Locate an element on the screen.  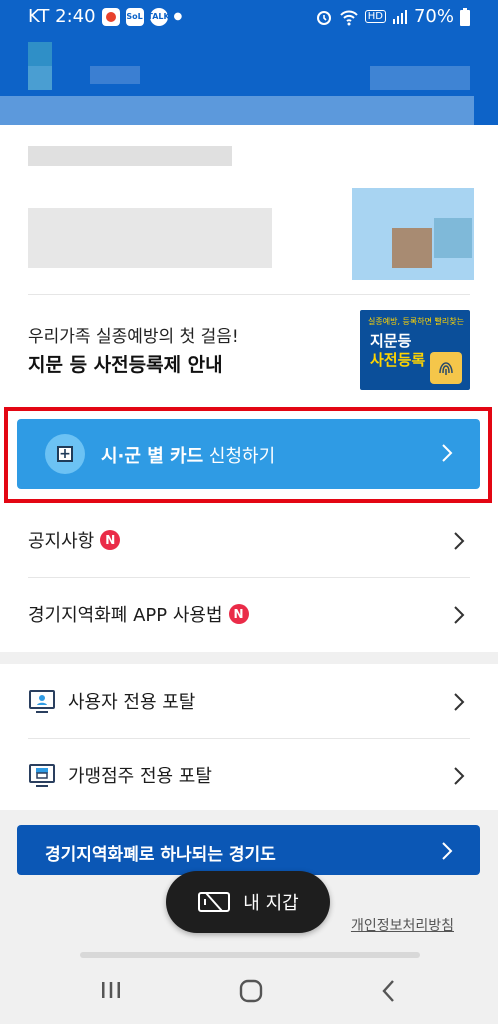
merchant-portal-item: 가맹점주 전용 포탈 is located at coordinates (249, 775).